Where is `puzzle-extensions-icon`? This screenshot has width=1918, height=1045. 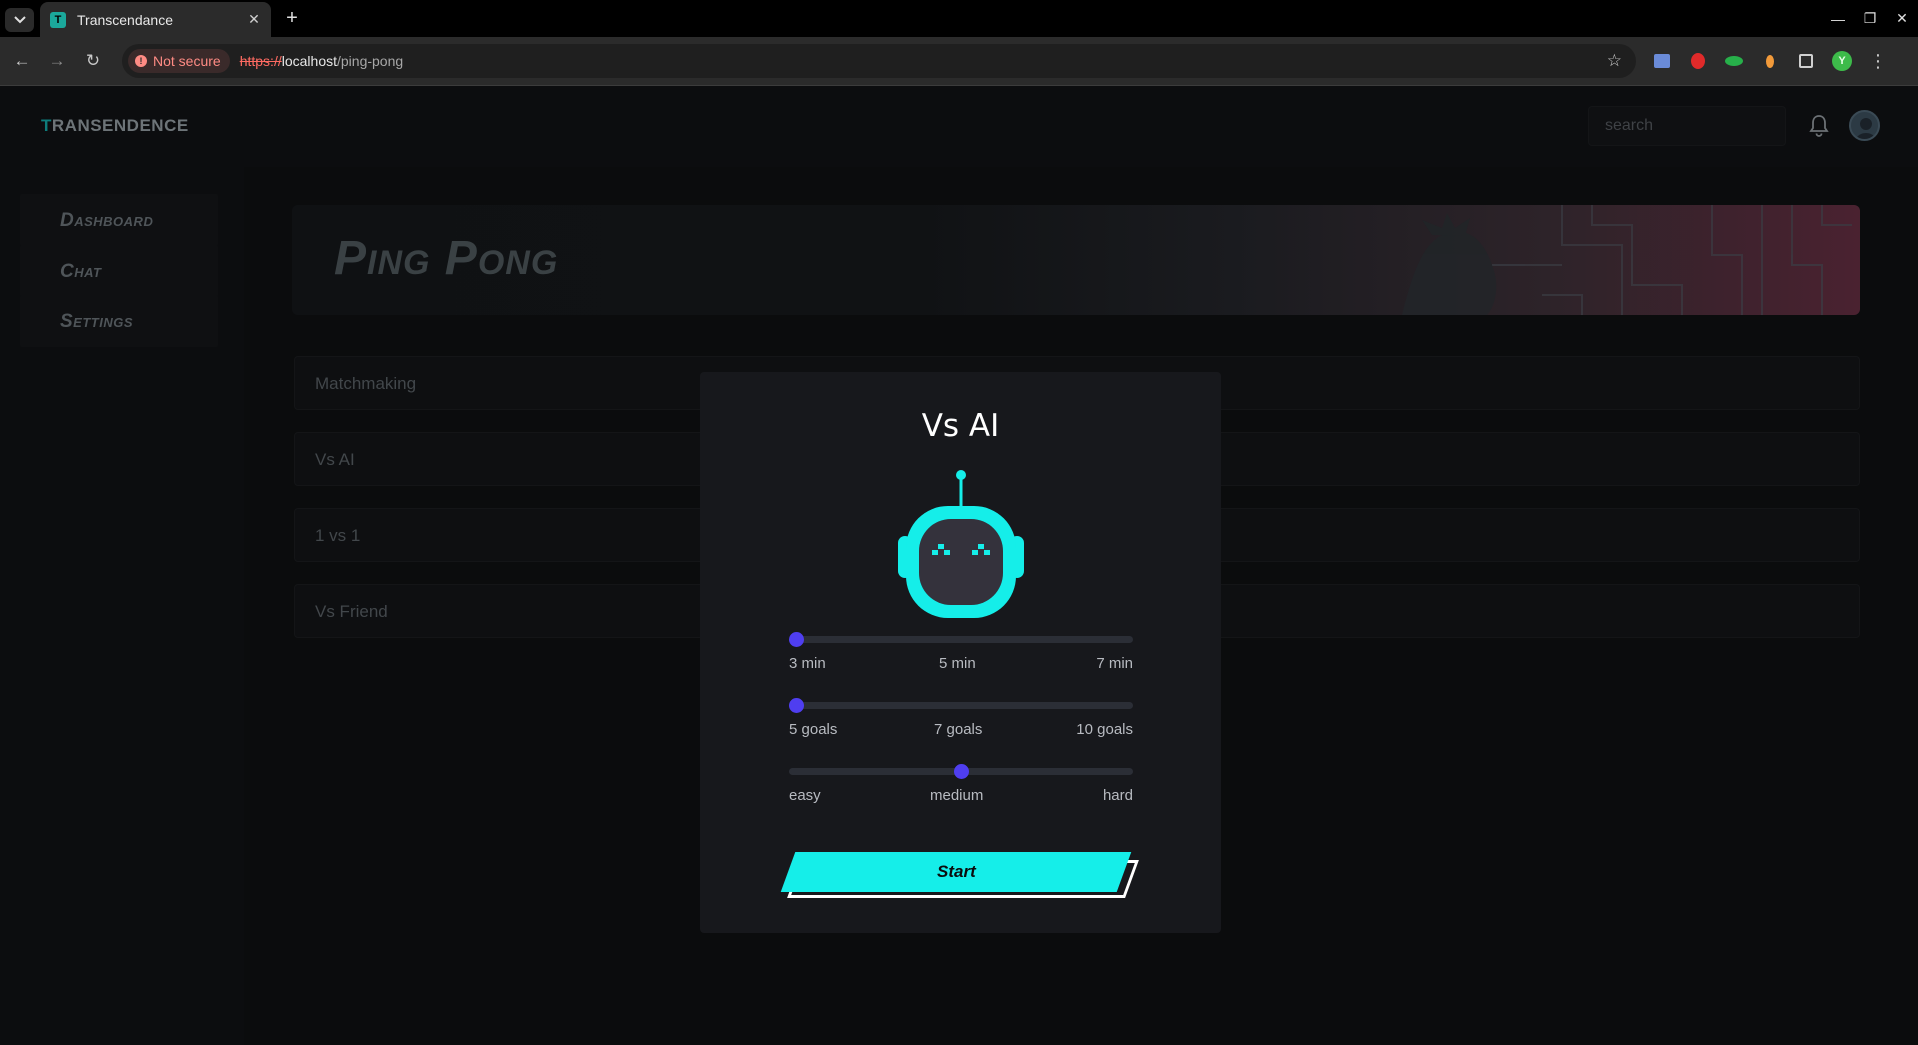
puzzle-extensions-icon is located at coordinates (1806, 61).